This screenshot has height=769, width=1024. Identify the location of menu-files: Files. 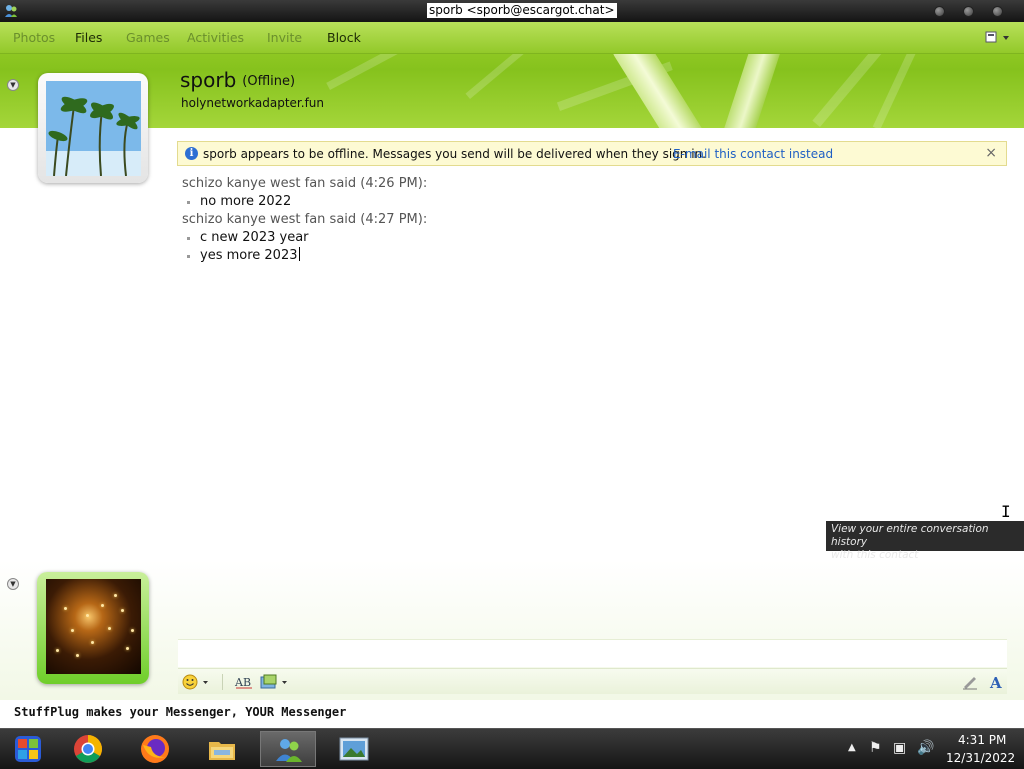
(88, 37).